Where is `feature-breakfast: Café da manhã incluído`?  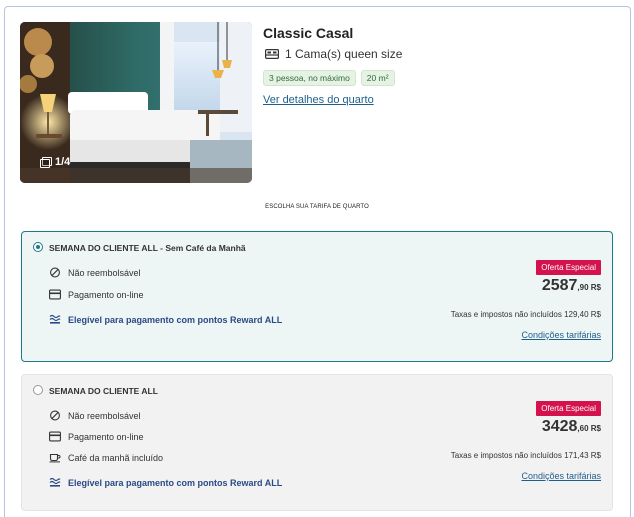
feature-breakfast: Café da manhã incluído is located at coordinates (106, 457).